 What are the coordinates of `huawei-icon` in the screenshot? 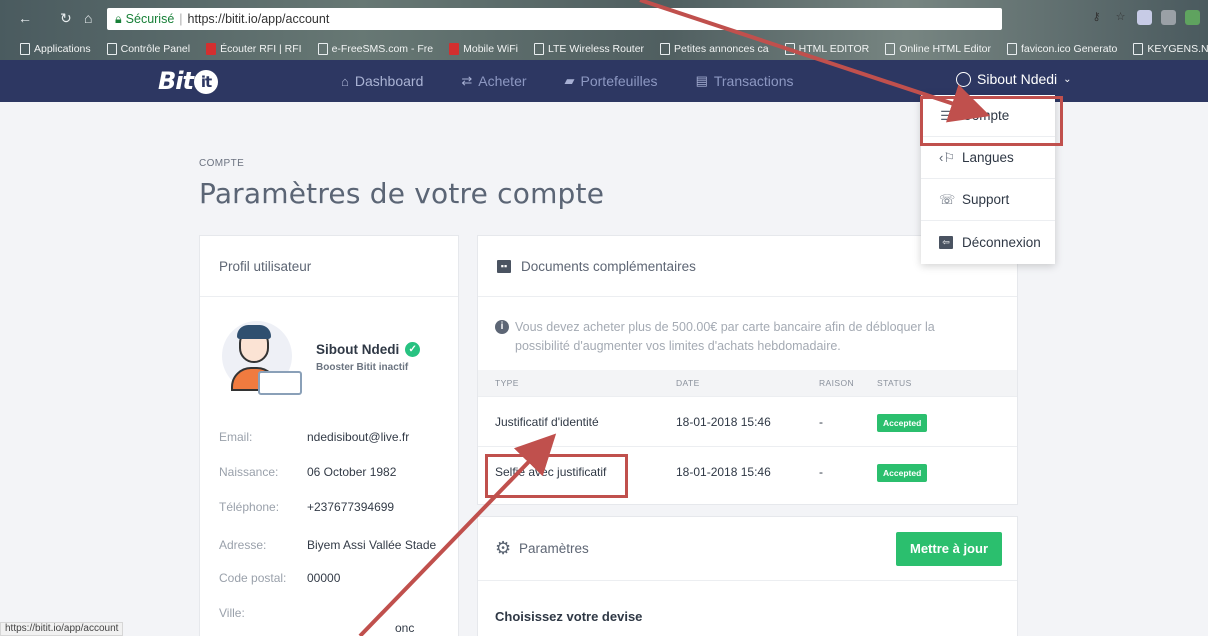 It's located at (454, 49).